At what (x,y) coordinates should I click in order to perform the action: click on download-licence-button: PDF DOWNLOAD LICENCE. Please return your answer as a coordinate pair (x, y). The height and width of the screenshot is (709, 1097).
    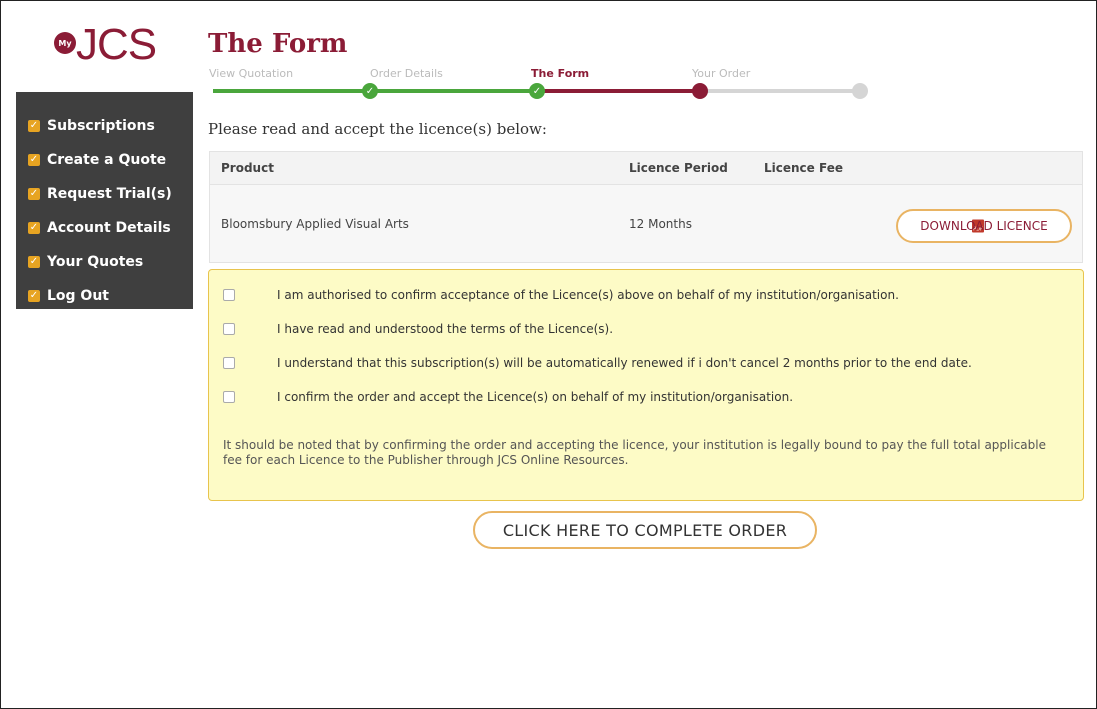
    Looking at the image, I should click on (984, 226).